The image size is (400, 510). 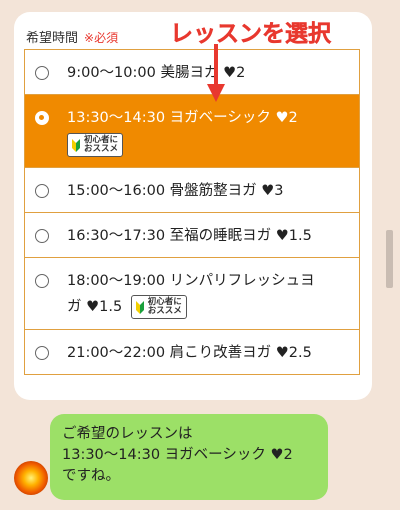 I want to click on lesson-option-label: 16:30～17:30 至福の睡眠ヨガ ♥1.5, so click(x=189, y=236).